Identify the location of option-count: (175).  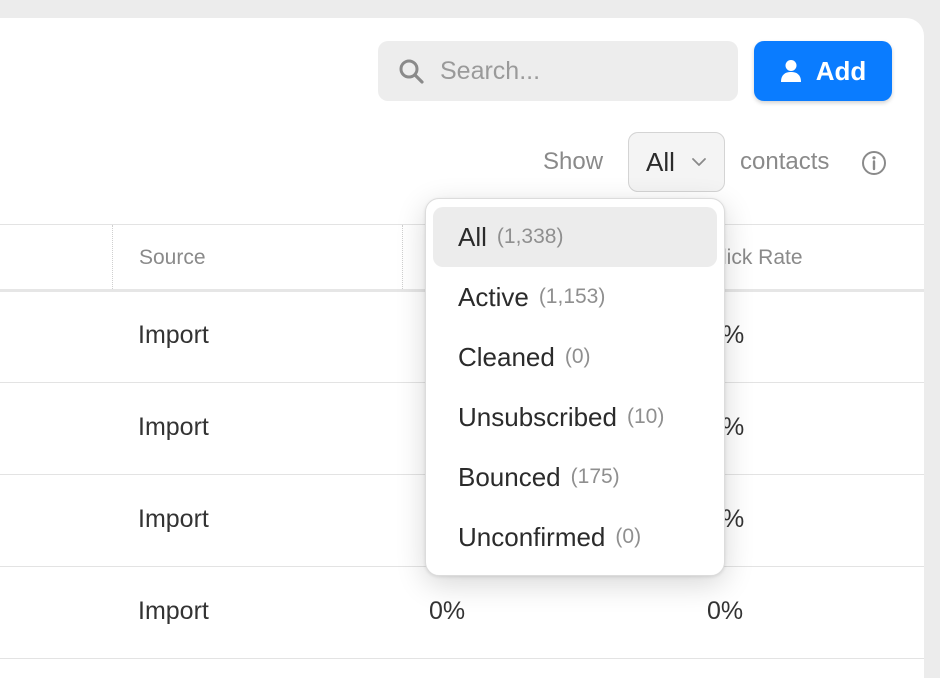
(595, 476).